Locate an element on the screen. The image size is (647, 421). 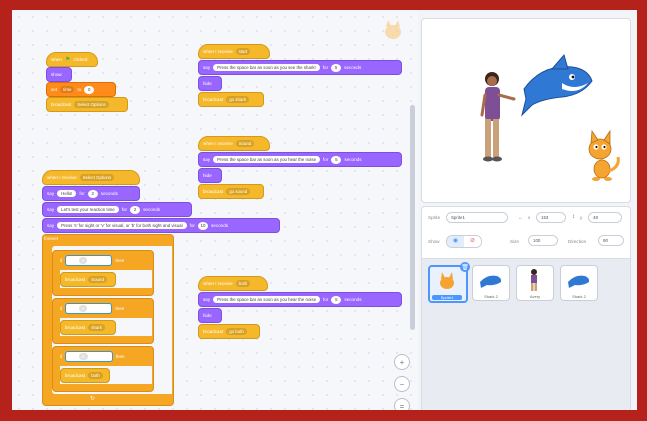
shark-sprite-icon is located at coordinates (557, 85).